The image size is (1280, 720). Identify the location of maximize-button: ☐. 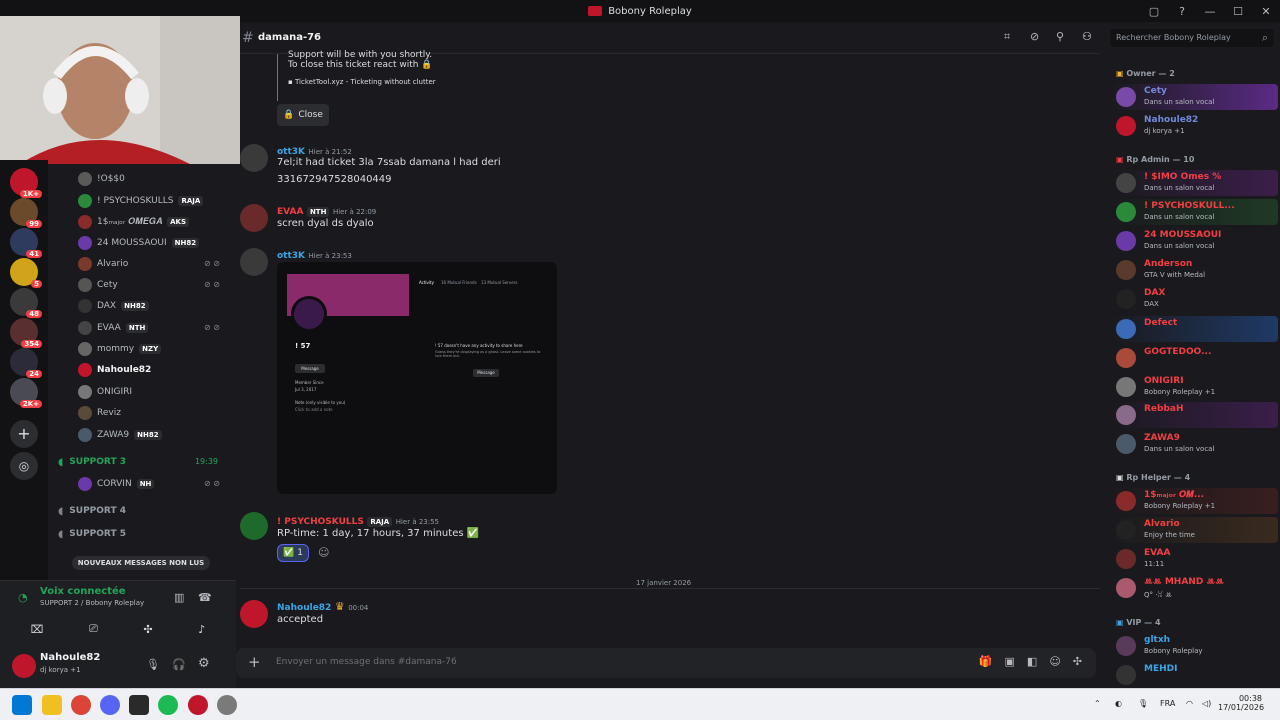
(1238, 11).